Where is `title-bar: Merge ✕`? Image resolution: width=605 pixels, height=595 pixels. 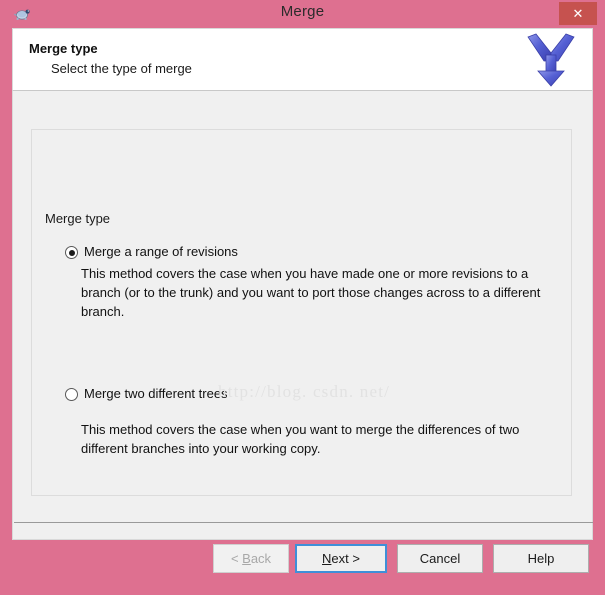
title-bar: Merge ✕ is located at coordinates (302, 14).